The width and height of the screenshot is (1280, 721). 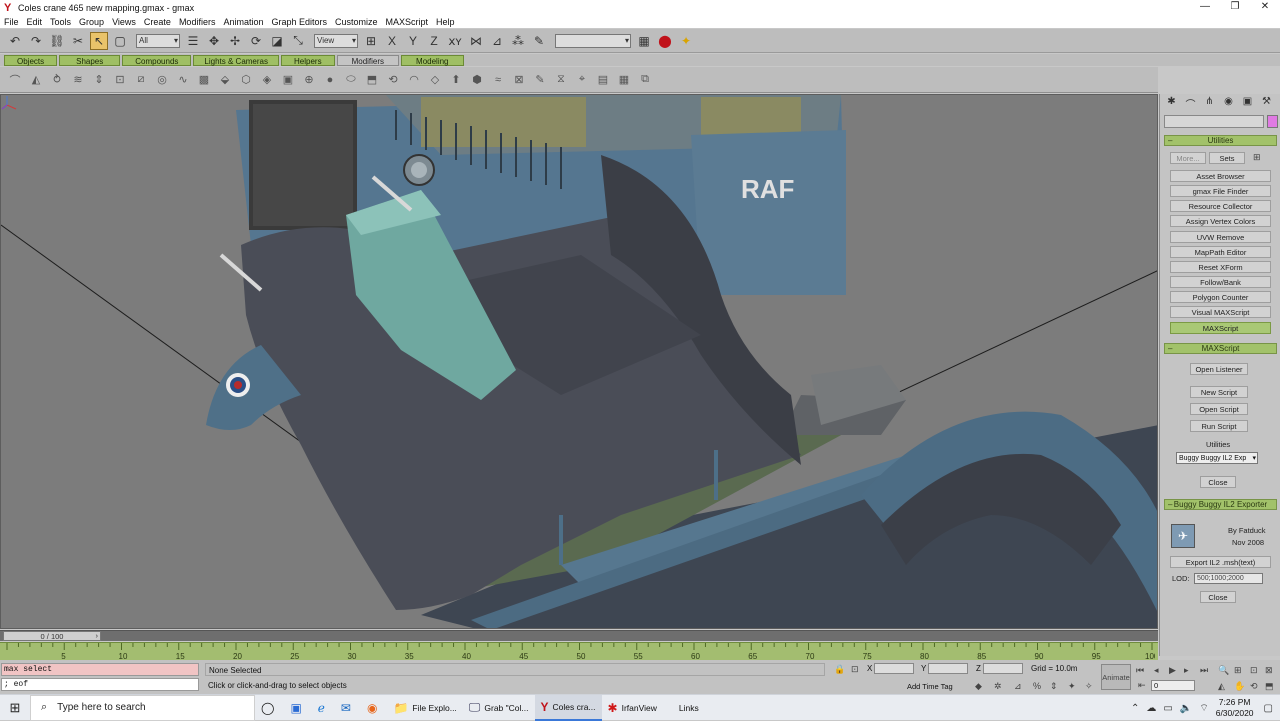 I want to click on windows-start-icon: ⊞, so click(x=15, y=708).